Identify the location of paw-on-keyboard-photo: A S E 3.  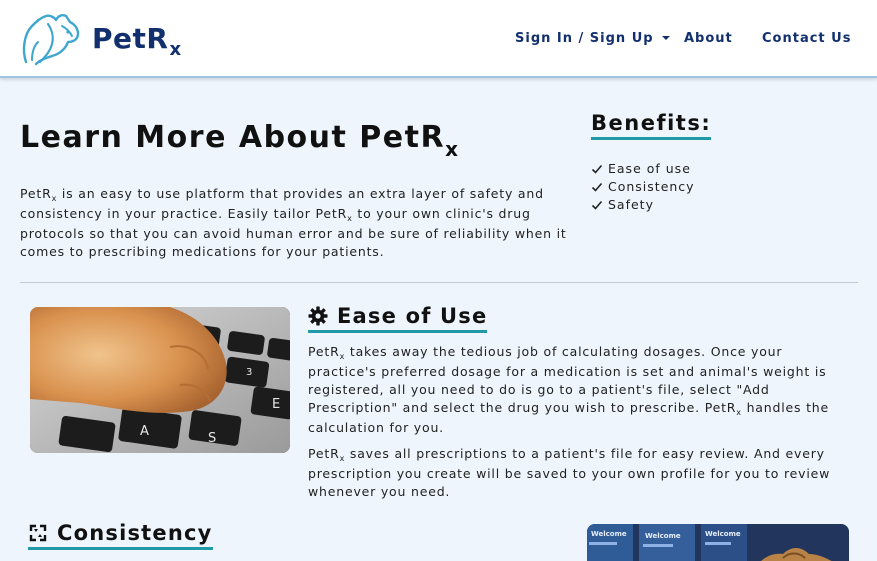
(160, 380).